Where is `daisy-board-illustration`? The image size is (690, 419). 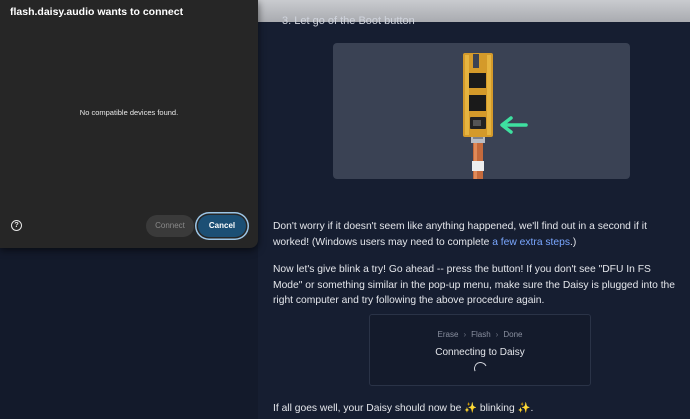
daisy-board-illustration is located at coordinates (495, 116).